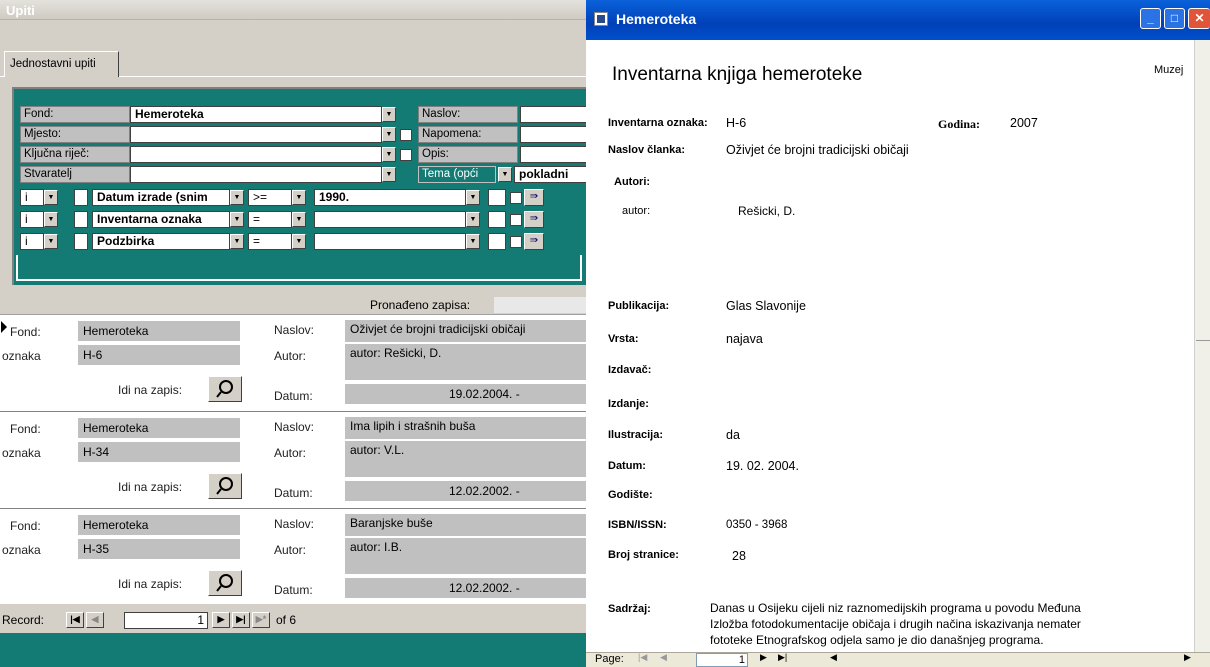 This screenshot has height=667, width=1210. What do you see at coordinates (237, 241) in the screenshot?
I see `criteria-3-field-dropdown-icon: ▼` at bounding box center [237, 241].